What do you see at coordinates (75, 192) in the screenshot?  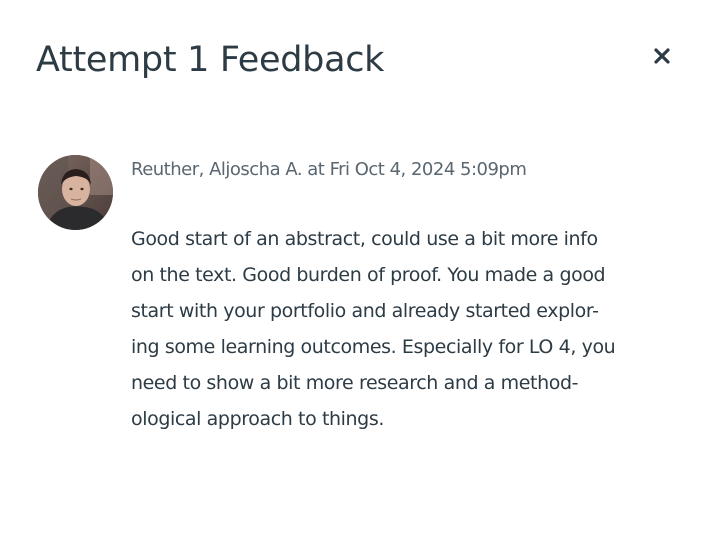 I see `avatar` at bounding box center [75, 192].